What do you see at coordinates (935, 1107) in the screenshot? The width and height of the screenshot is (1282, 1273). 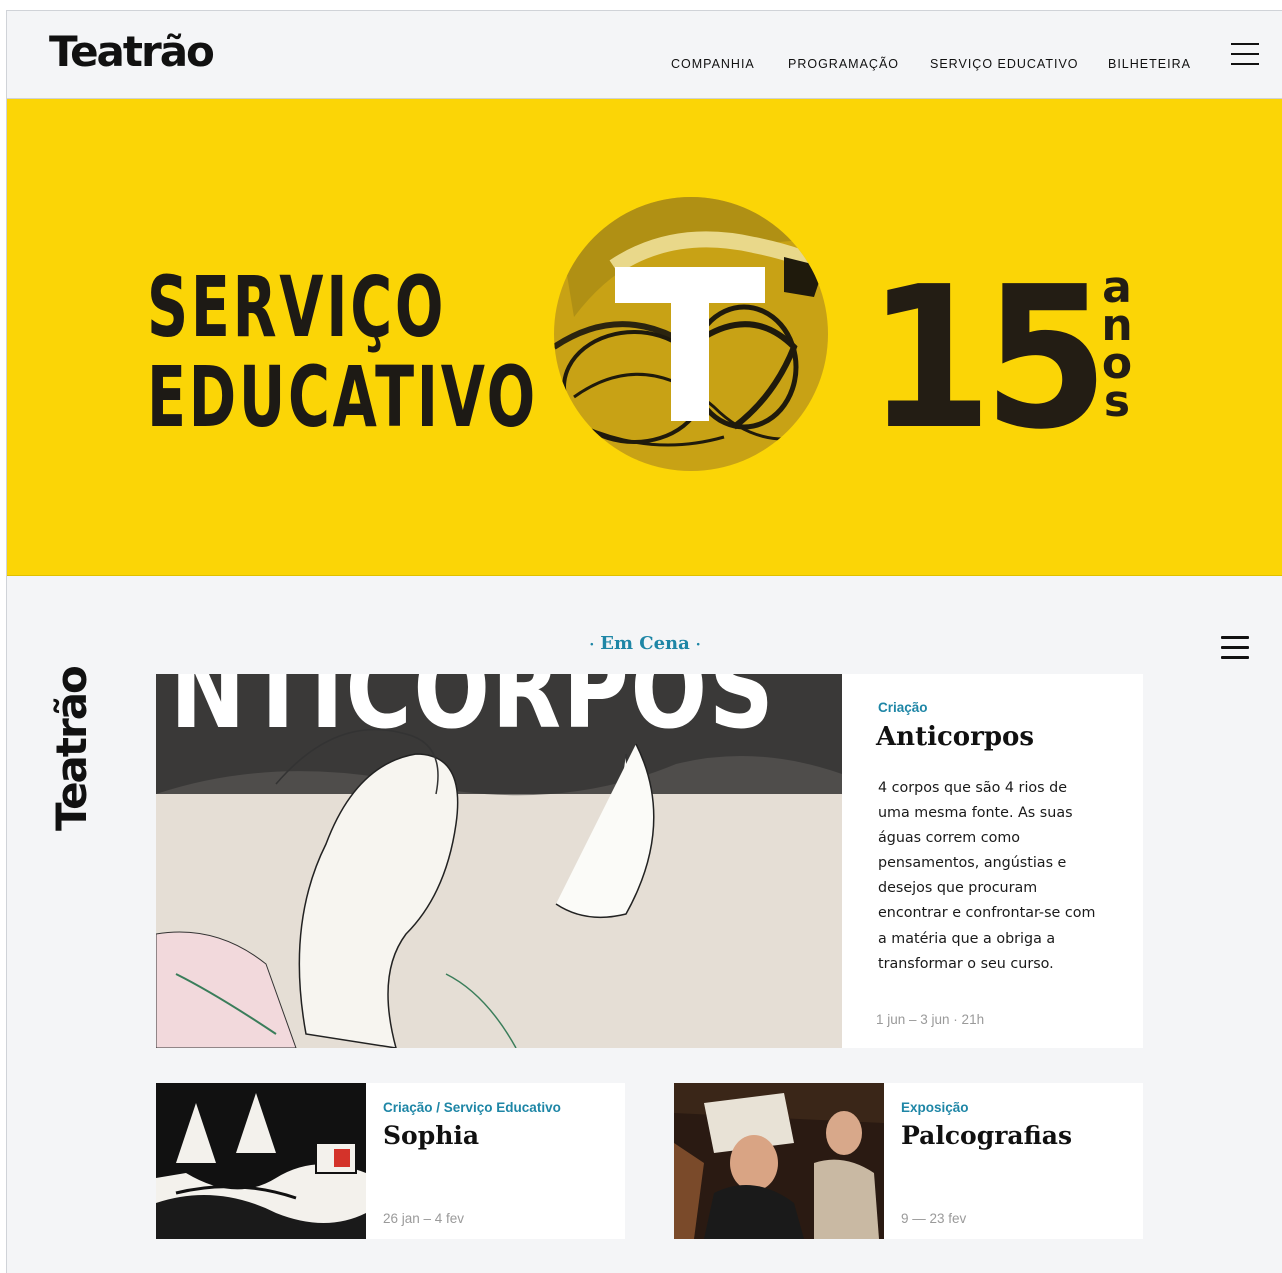 I see `card-category: Exposição` at bounding box center [935, 1107].